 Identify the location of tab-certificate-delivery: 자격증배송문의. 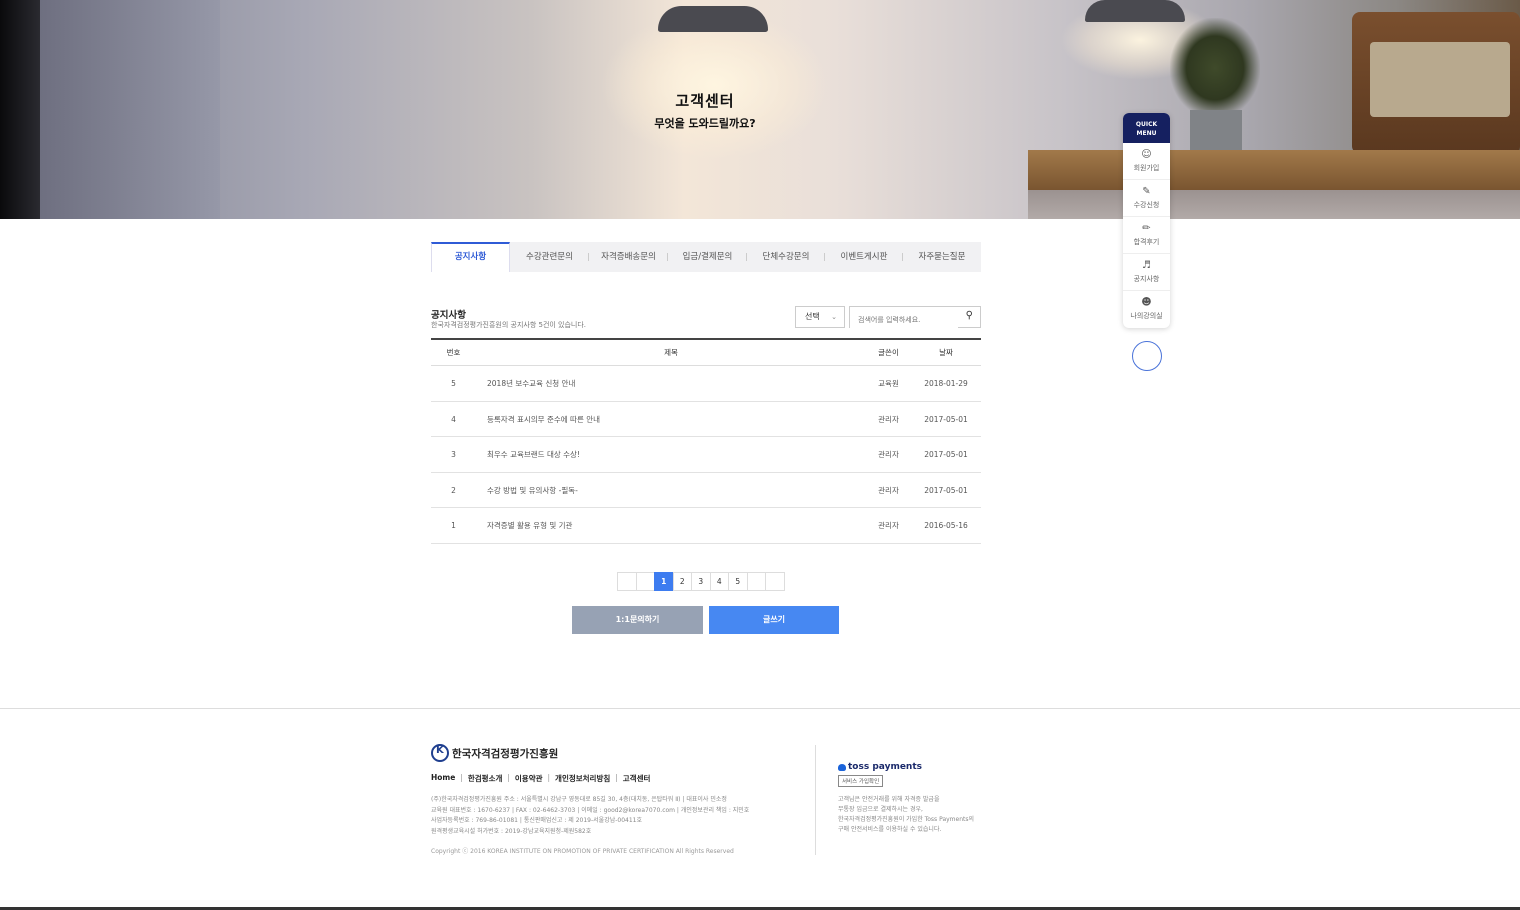
(628, 257).